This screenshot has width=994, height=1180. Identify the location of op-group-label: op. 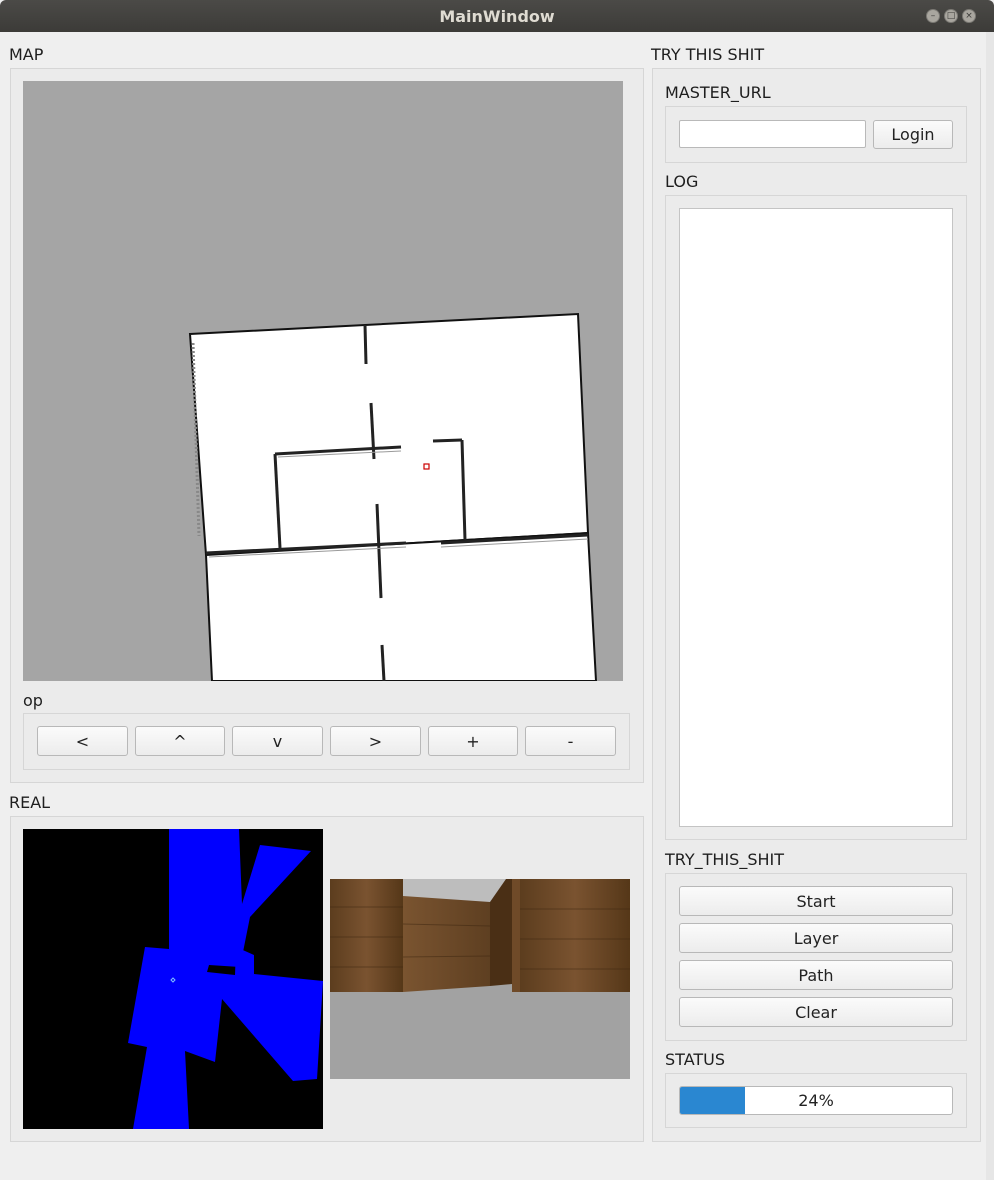
(33, 700).